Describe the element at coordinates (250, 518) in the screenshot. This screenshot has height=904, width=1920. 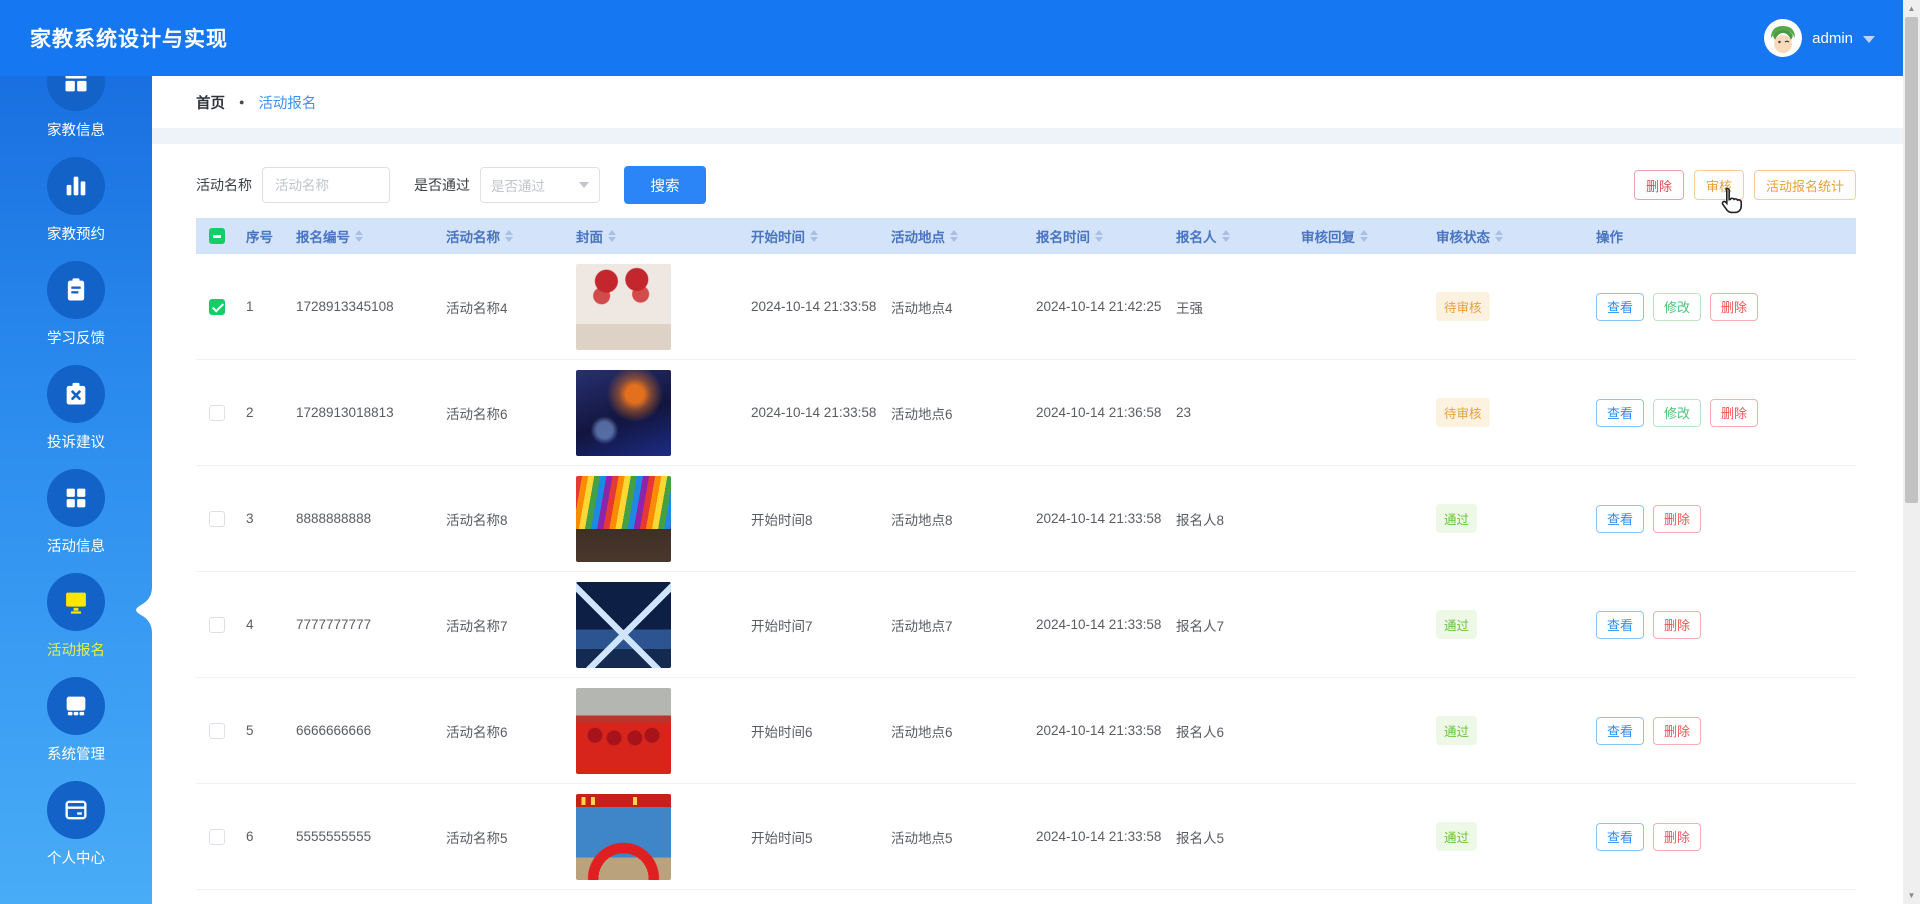
I see `cell-index: 3` at that location.